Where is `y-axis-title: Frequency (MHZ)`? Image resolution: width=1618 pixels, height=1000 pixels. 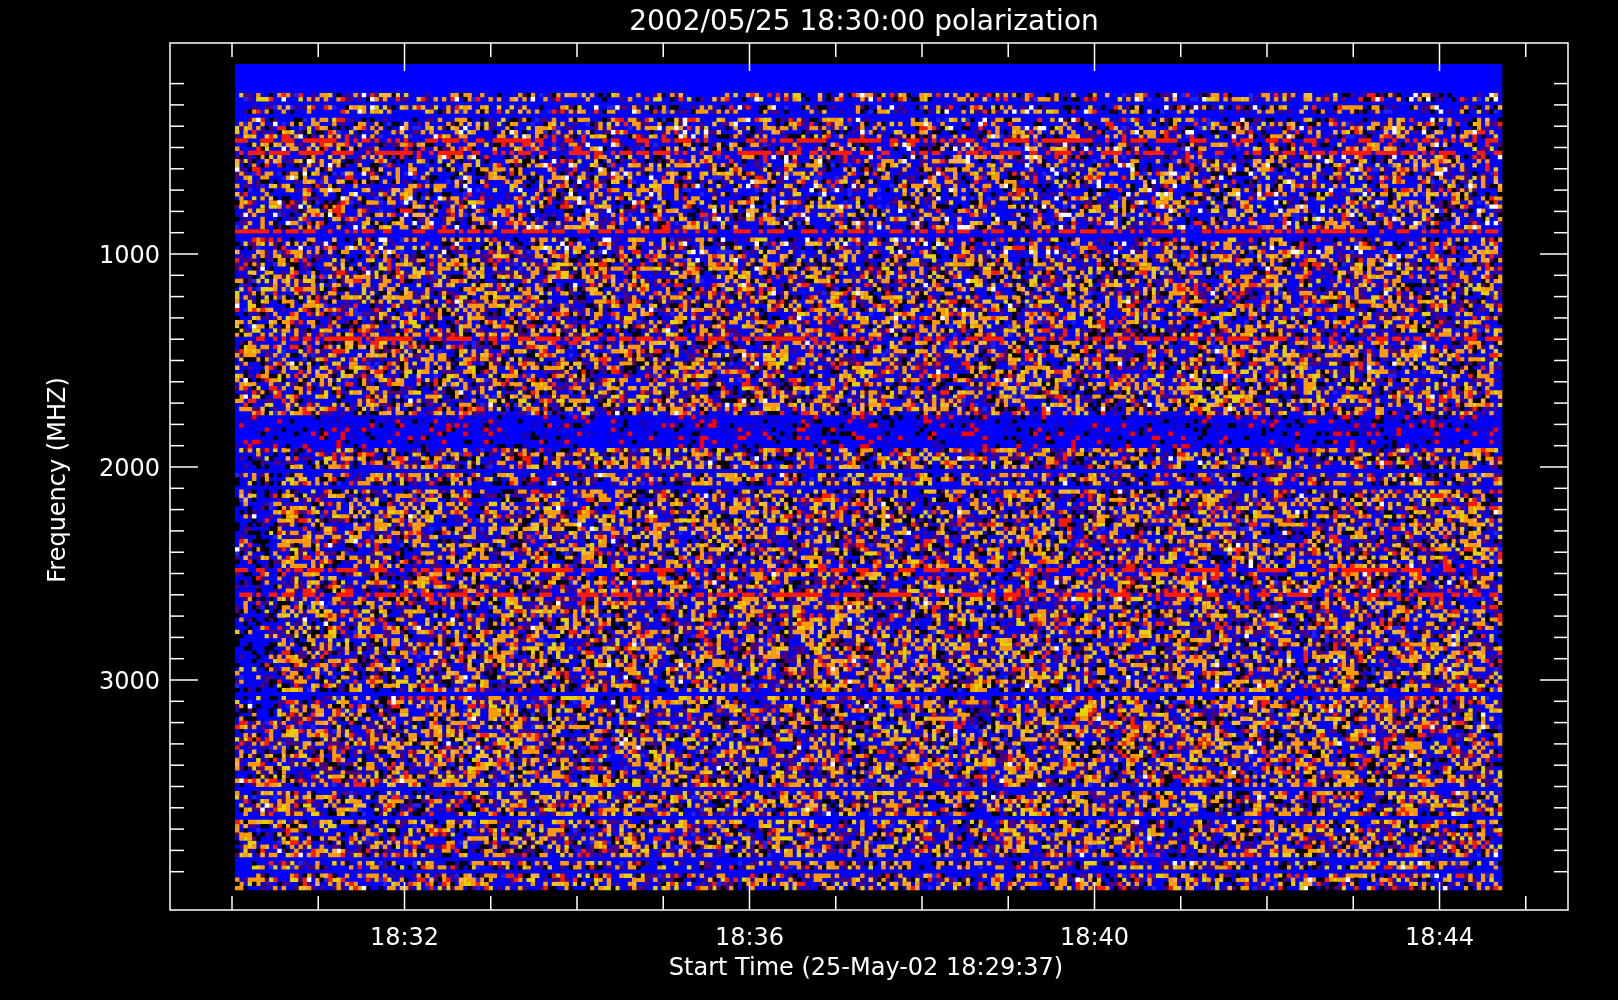
y-axis-title: Frequency (MHZ) is located at coordinates (57, 480).